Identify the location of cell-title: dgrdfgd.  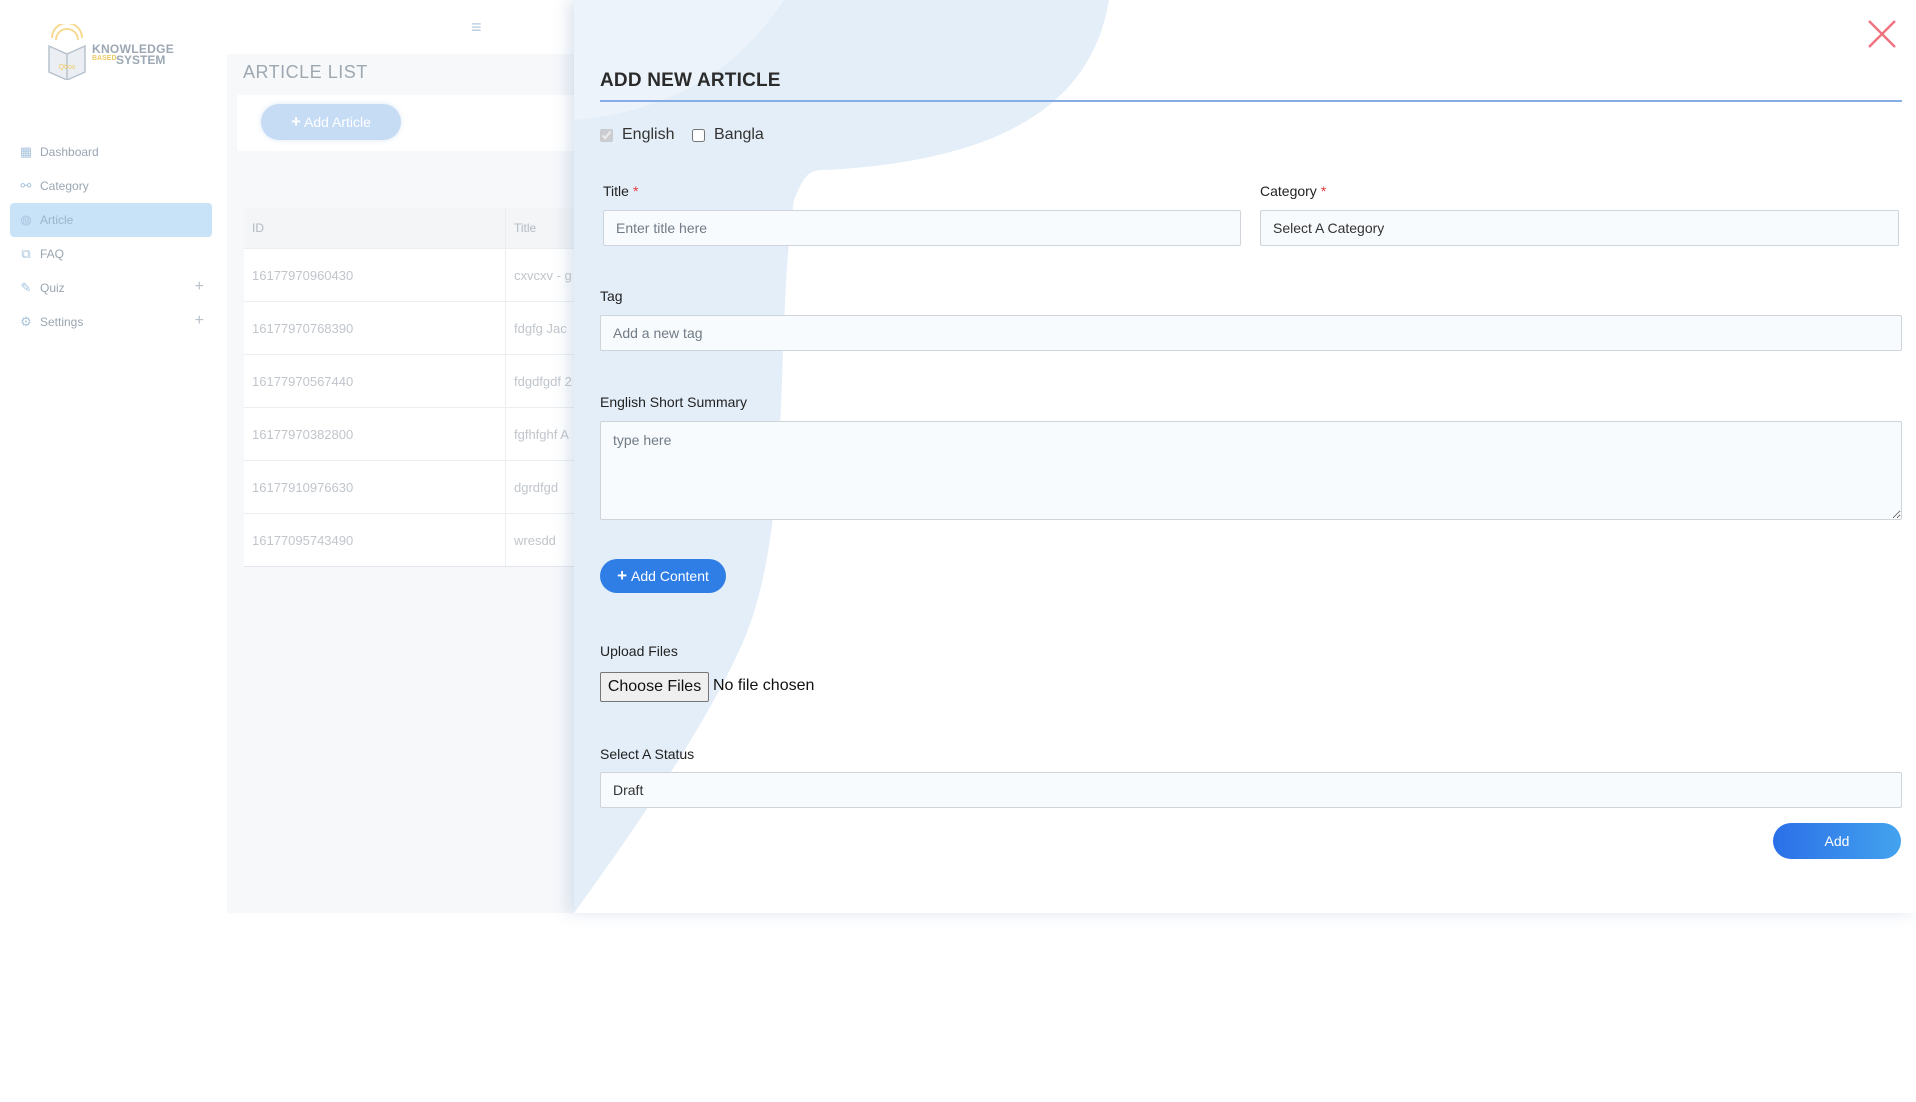
(536, 487).